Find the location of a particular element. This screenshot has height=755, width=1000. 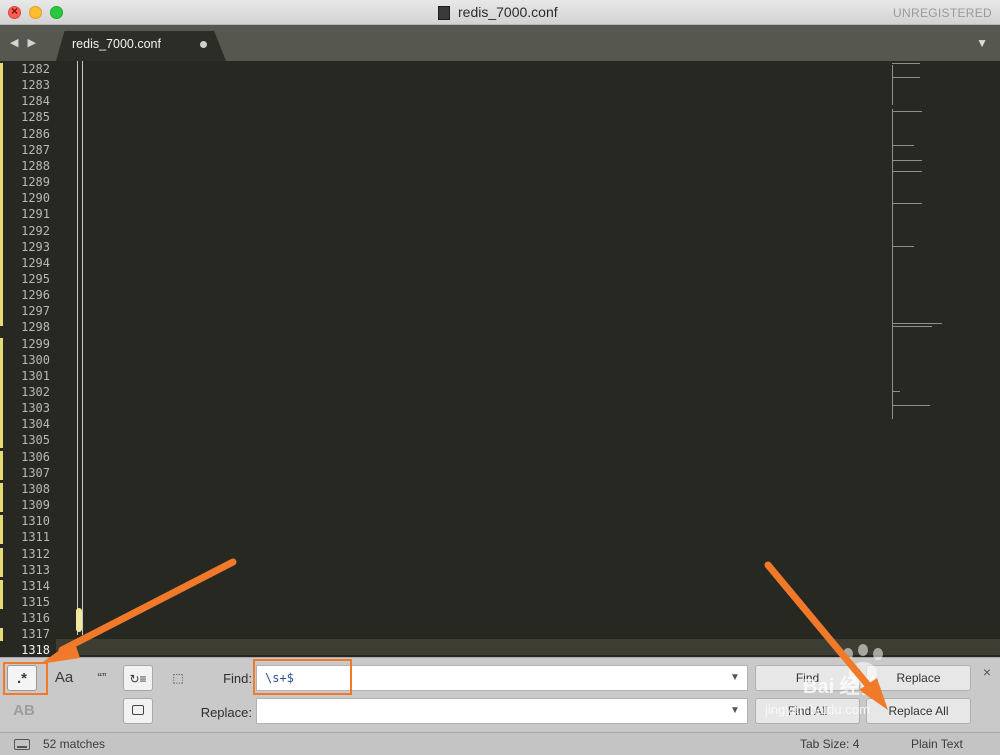

window-minimize-button is located at coordinates (35, 12).